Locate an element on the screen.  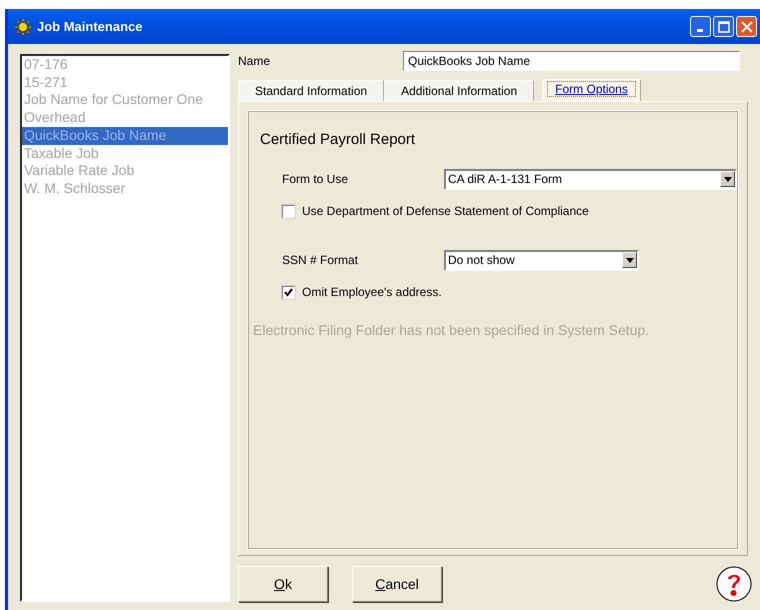
section-heading: Certified Payroll Report is located at coordinates (338, 139).